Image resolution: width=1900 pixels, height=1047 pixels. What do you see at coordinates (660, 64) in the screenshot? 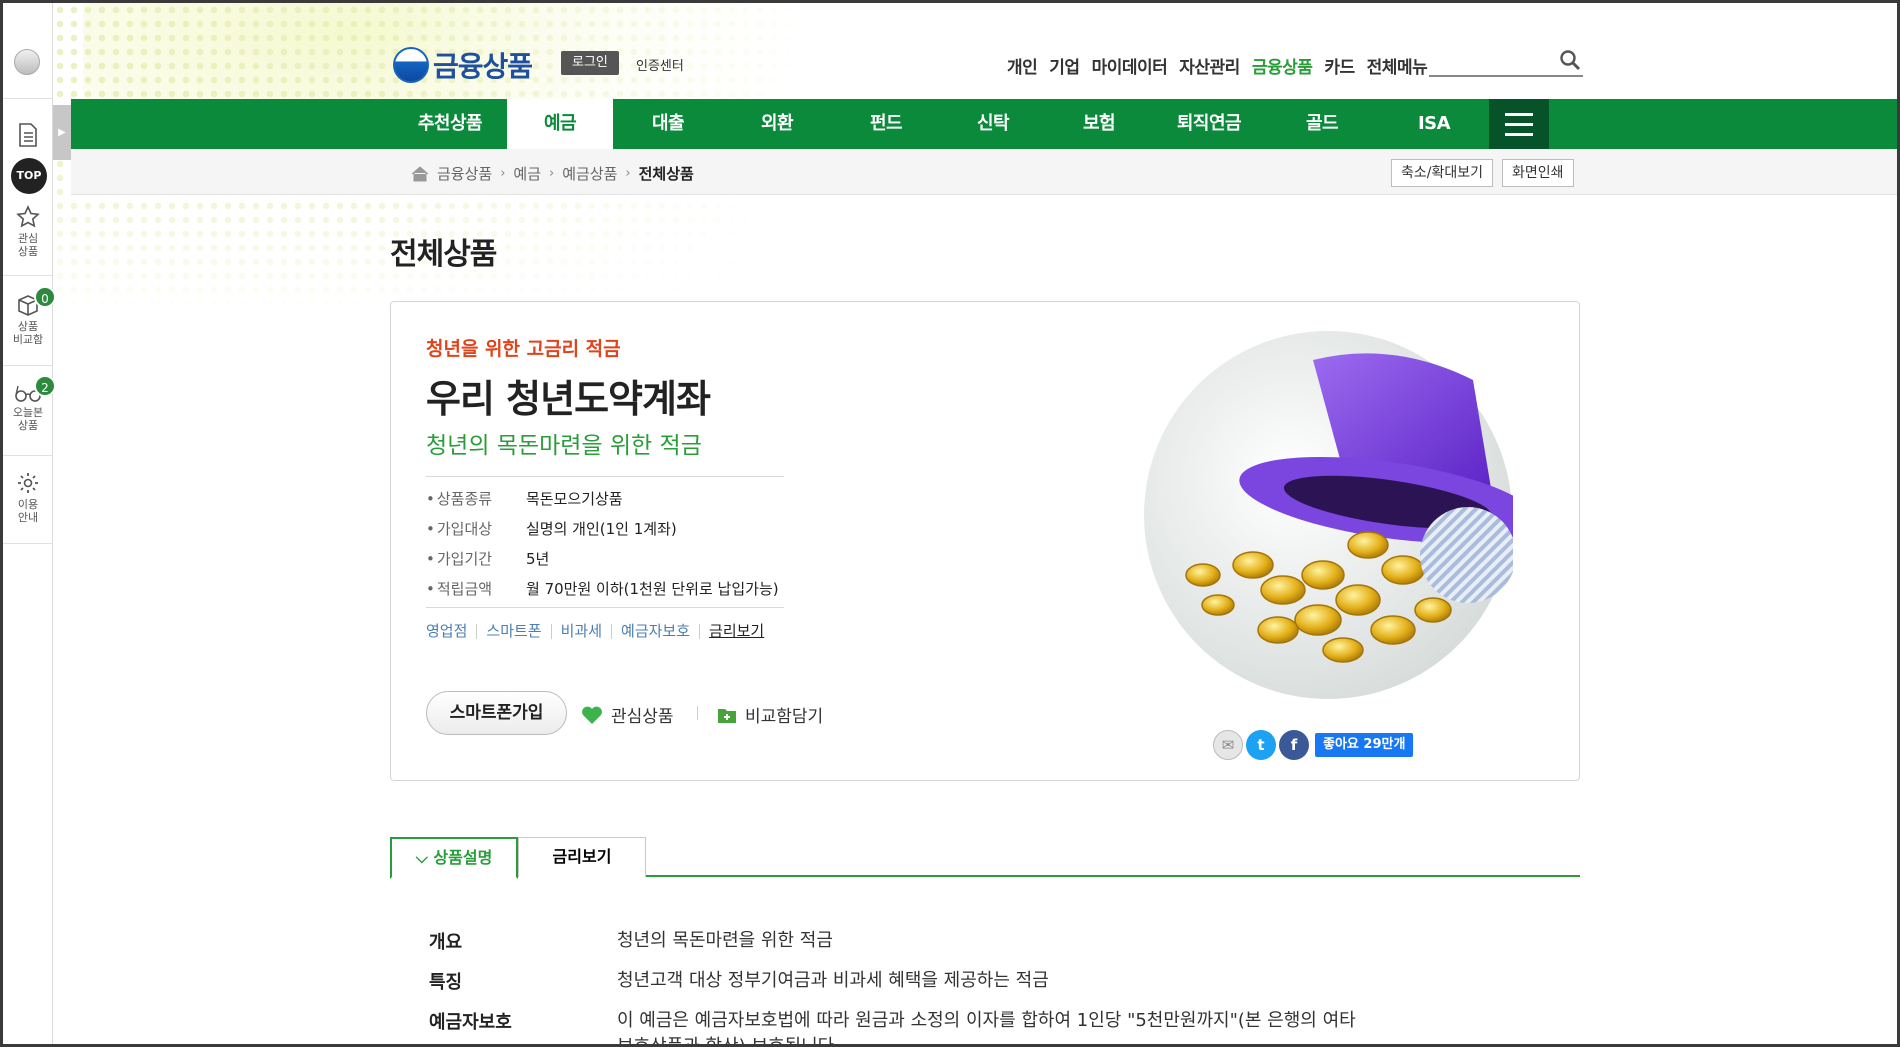
I see `cert-center-link: 인증센터` at bounding box center [660, 64].